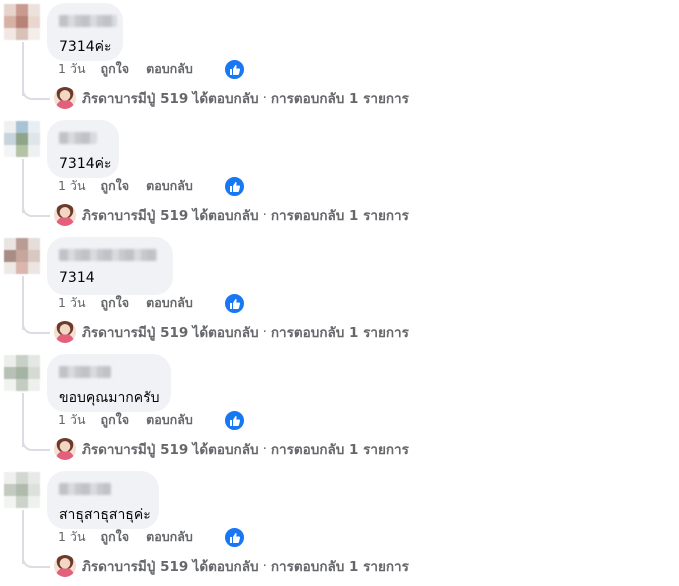 This screenshot has width=679, height=586. Describe the element at coordinates (105, 515) in the screenshot. I see `comment-text: สาธุสาธุสาธุค่ะ` at that location.